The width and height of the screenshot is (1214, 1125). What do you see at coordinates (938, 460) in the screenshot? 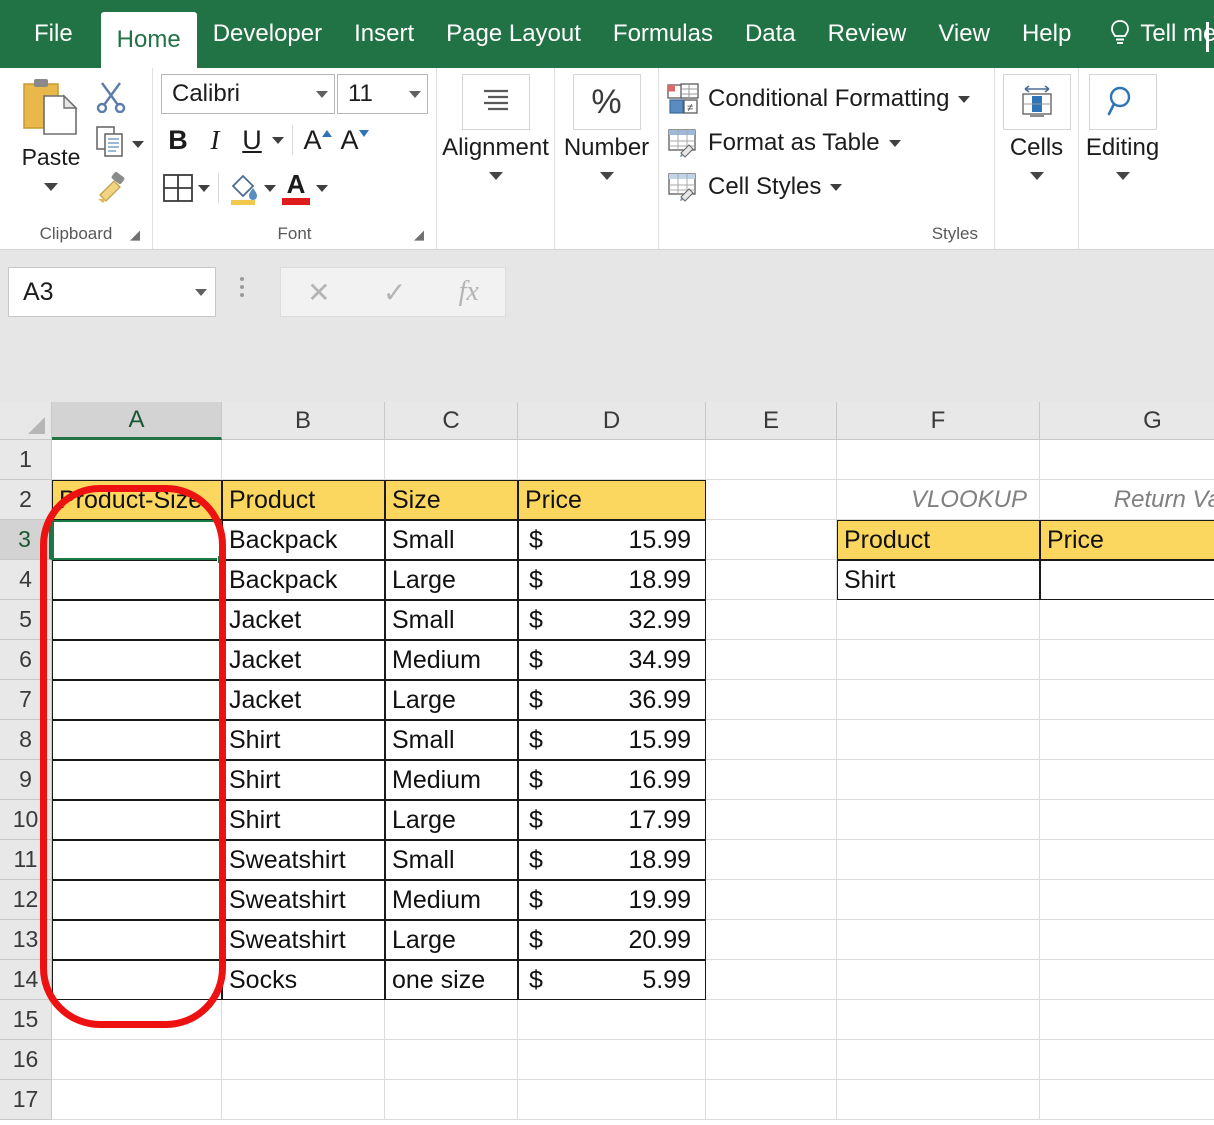
I see `cell-F1` at bounding box center [938, 460].